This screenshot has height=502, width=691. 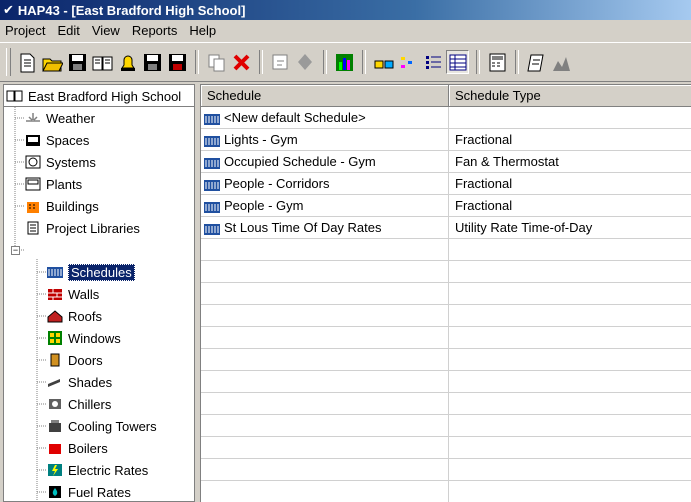 What do you see at coordinates (432, 62) in the screenshot?
I see `list-view-button` at bounding box center [432, 62].